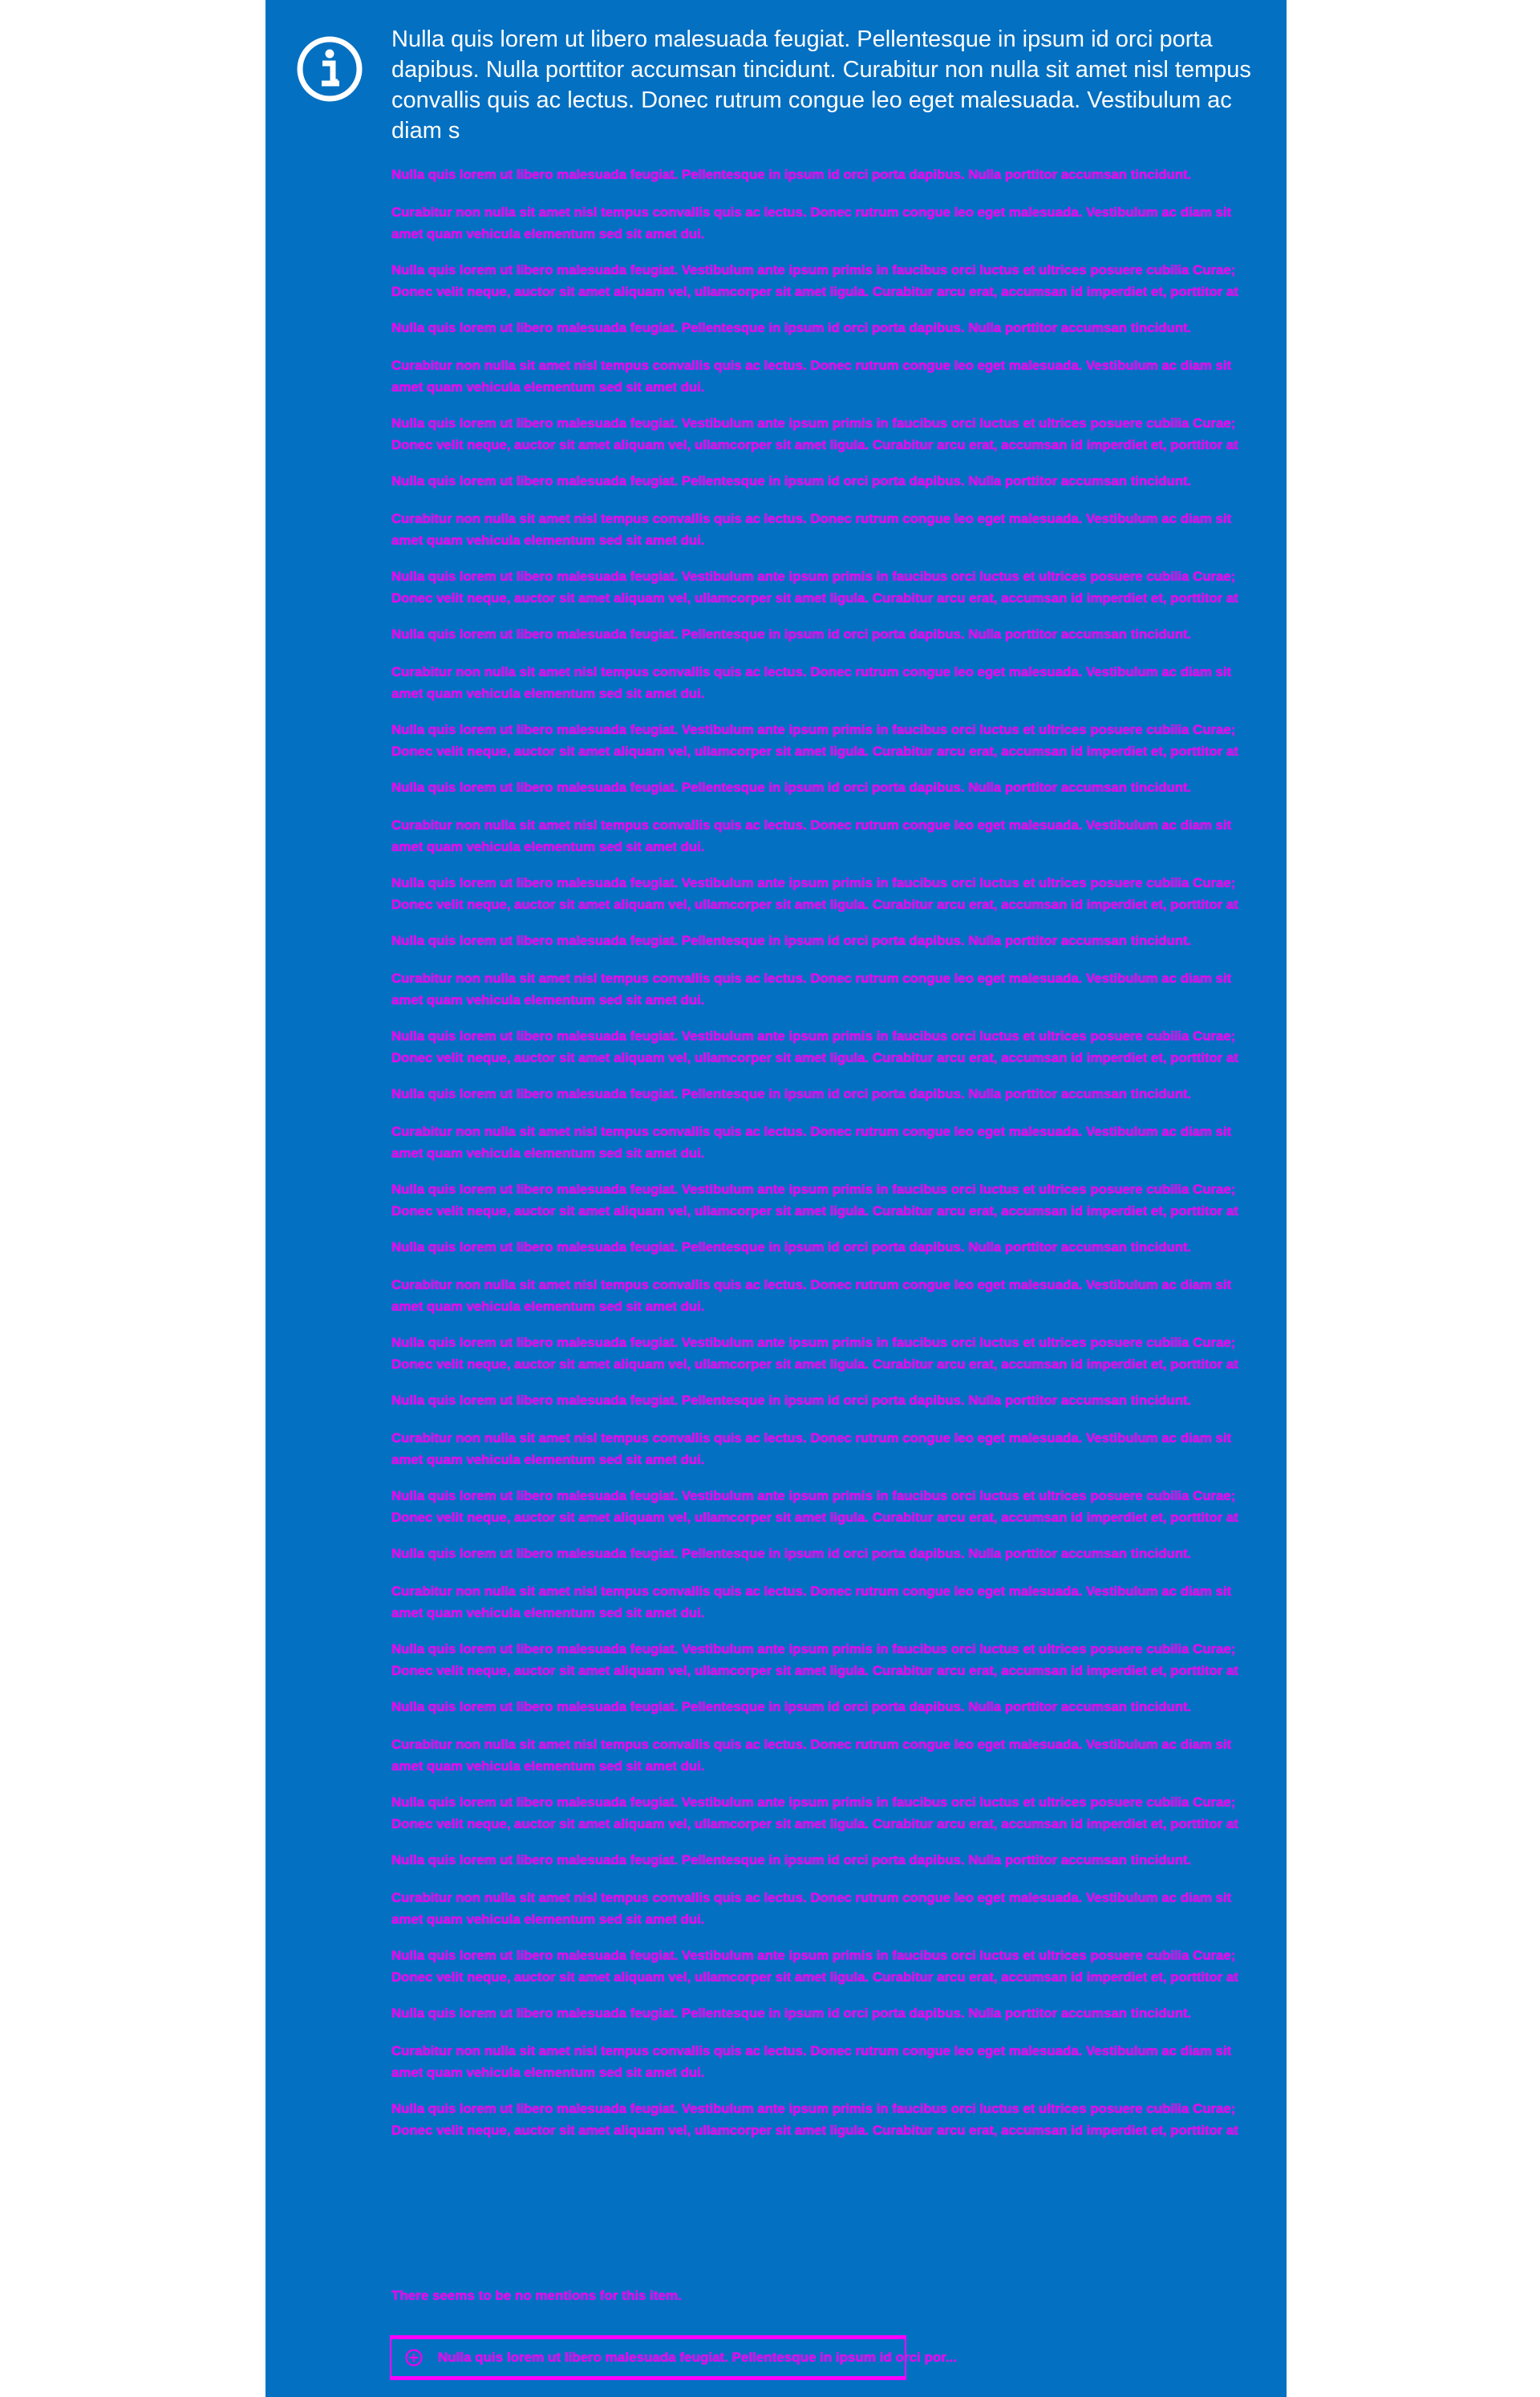 Image resolution: width=1540 pixels, height=2397 pixels. Describe the element at coordinates (330, 69) in the screenshot. I see `info-circle-icon` at that location.